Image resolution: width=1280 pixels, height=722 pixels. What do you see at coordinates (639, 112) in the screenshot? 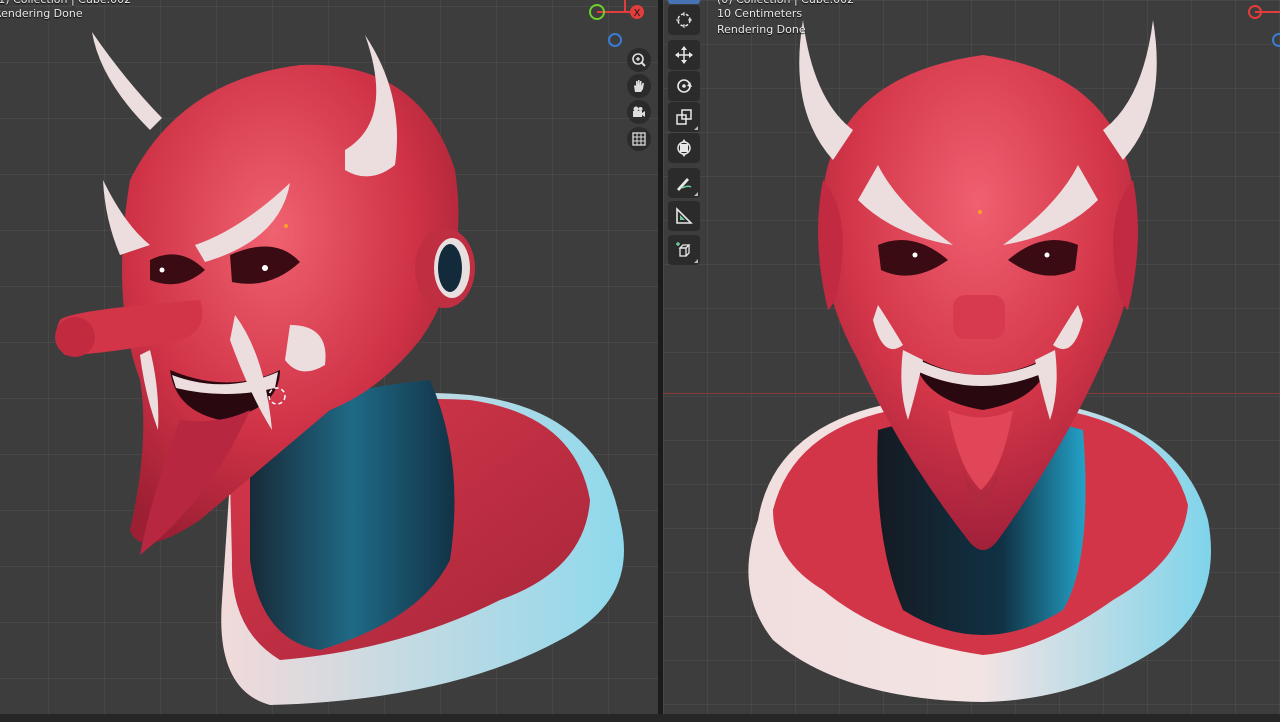
I see `camera-icon` at bounding box center [639, 112].